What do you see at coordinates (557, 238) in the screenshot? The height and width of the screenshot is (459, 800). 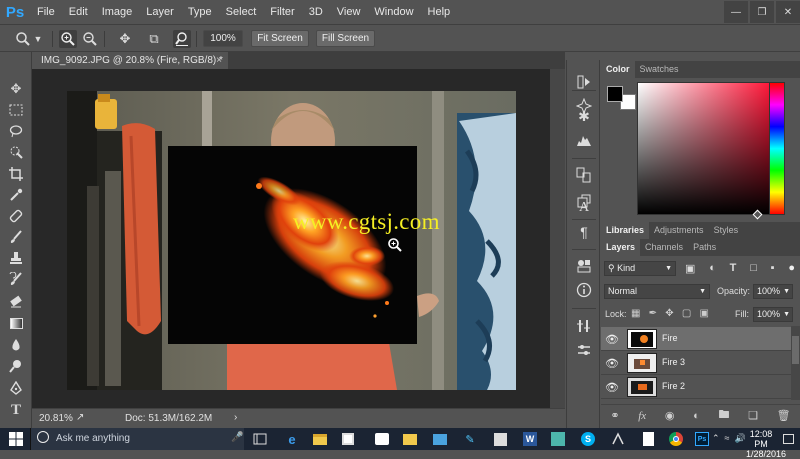 I see `canvas-scrollbar` at bounding box center [557, 238].